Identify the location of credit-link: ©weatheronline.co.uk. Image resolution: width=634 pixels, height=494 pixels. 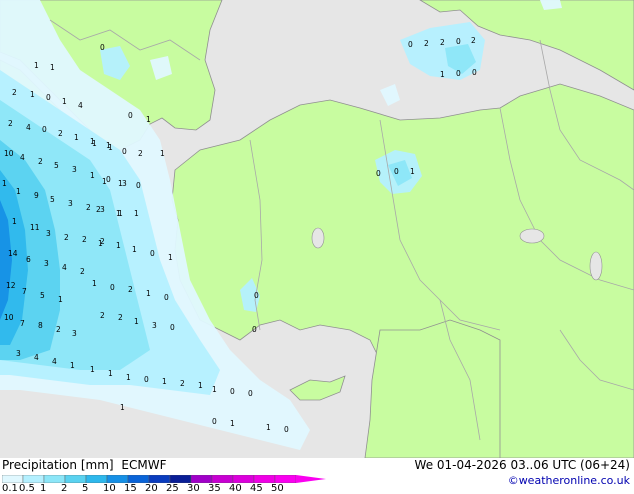
(569, 480).